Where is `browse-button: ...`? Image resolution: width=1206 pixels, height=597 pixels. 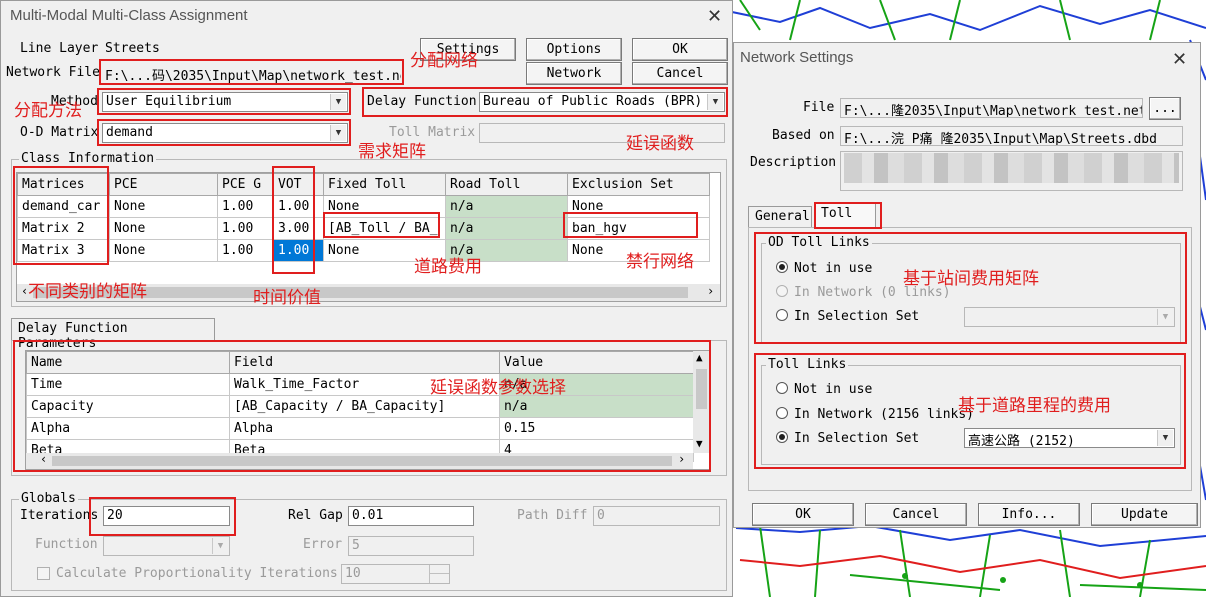
browse-button: ... is located at coordinates (1165, 108).